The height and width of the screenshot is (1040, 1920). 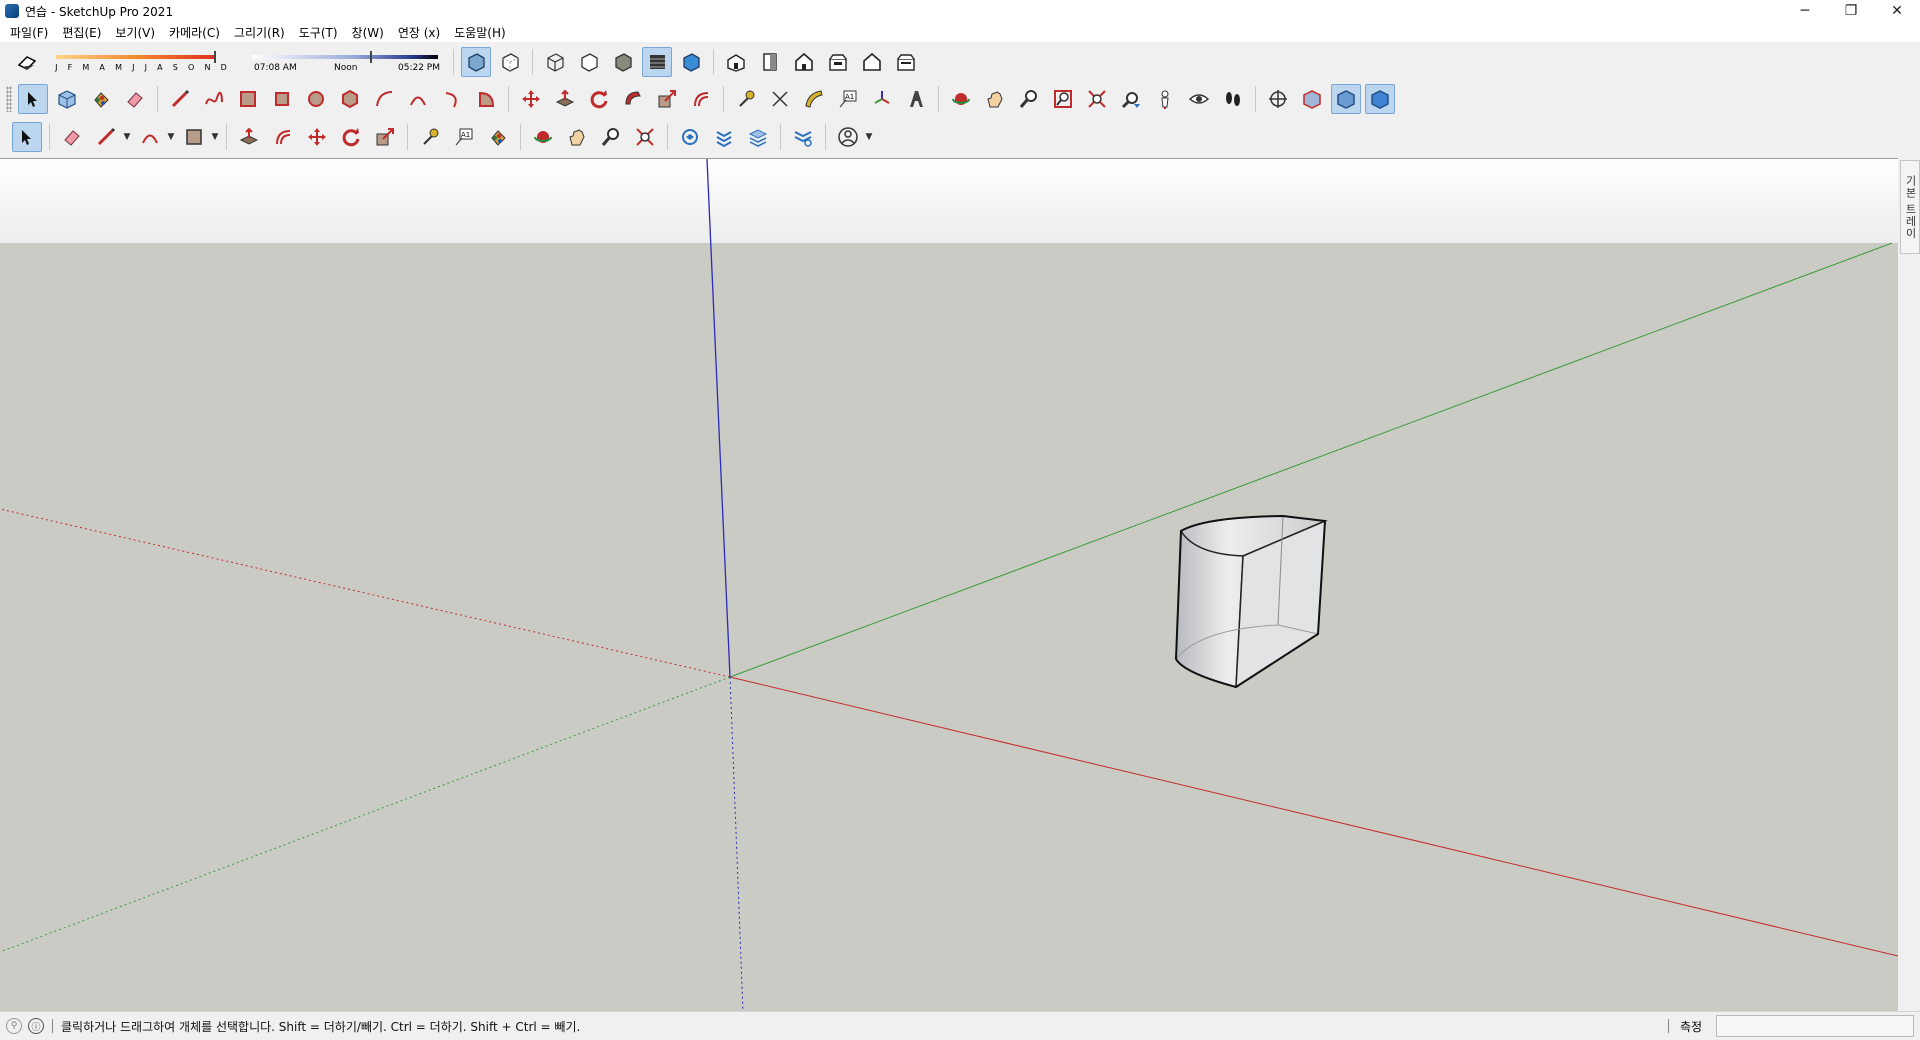 I want to click on left-view-icon, so click(x=906, y=62).